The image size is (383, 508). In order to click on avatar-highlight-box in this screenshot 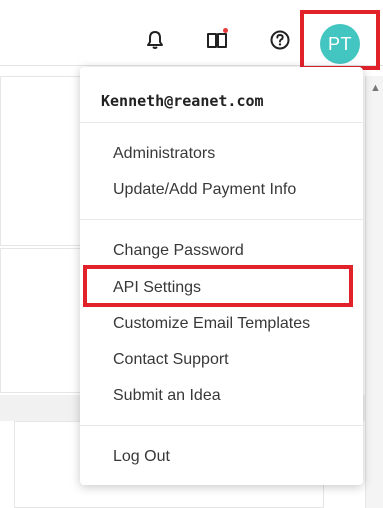, I will do `click(340, 40)`.